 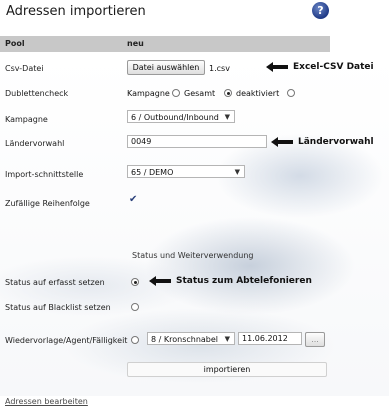 I want to click on import-button: importieren, so click(x=227, y=369).